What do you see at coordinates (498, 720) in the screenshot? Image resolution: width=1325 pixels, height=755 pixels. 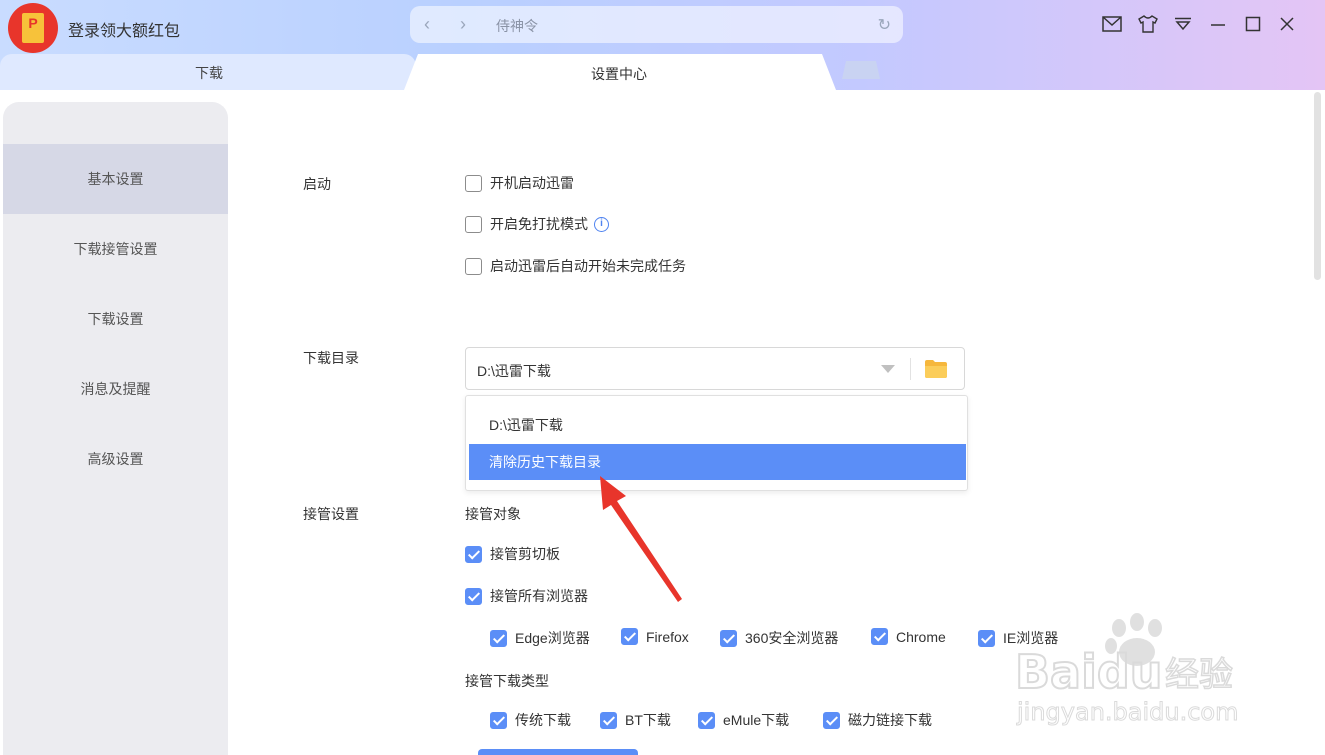 I see `type-traditional-checkbox` at bounding box center [498, 720].